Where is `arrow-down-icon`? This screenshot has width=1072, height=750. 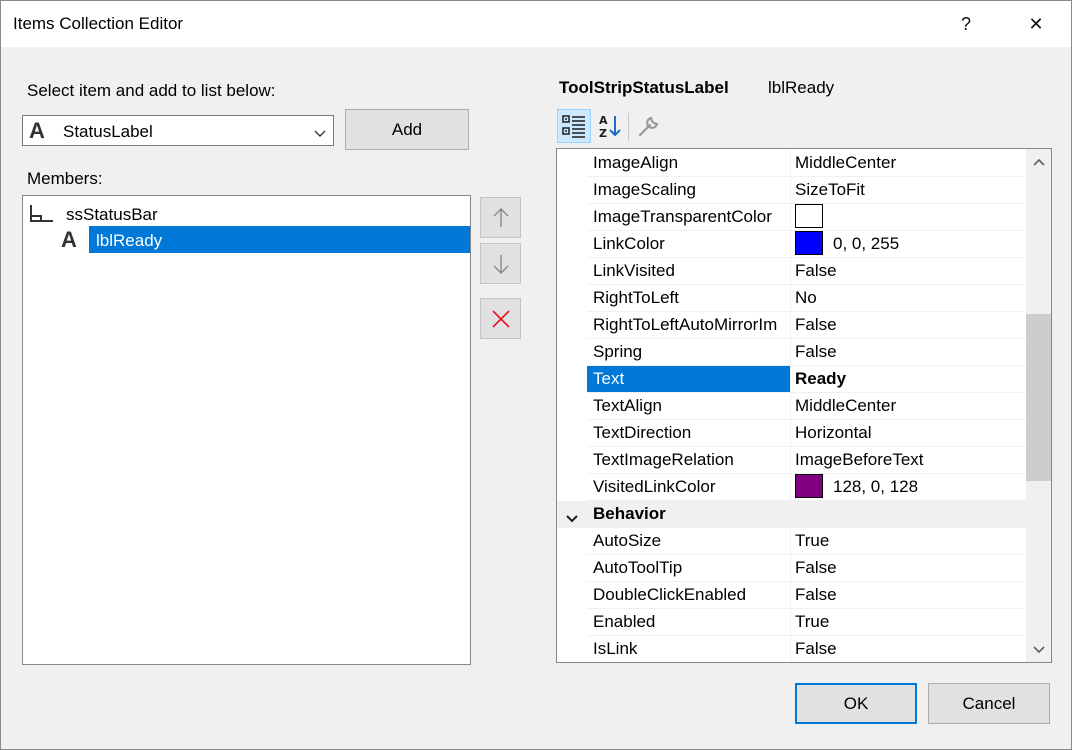
arrow-down-icon is located at coordinates (500, 264).